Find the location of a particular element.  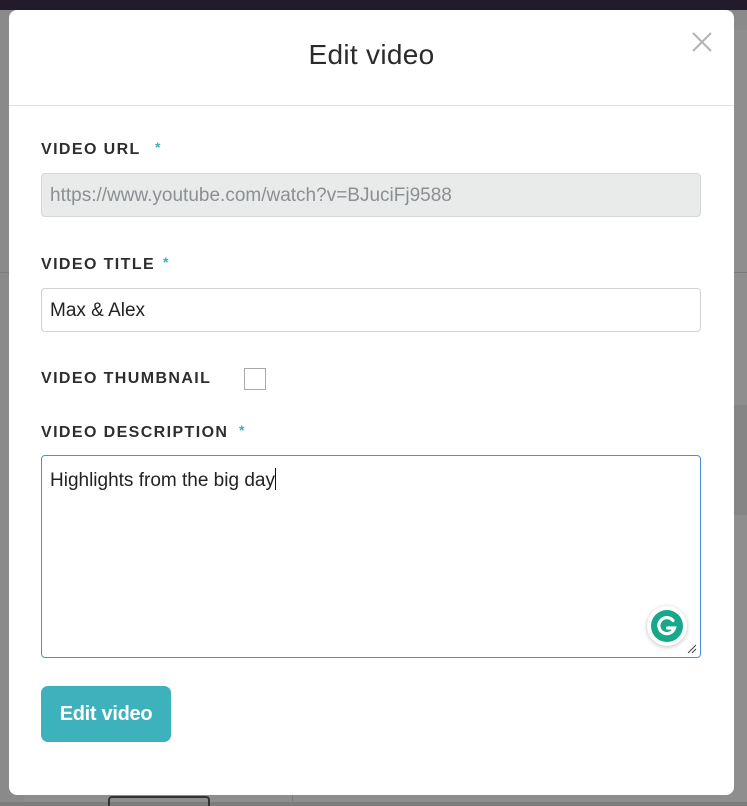

video-title-input: Max & Alex is located at coordinates (371, 310).